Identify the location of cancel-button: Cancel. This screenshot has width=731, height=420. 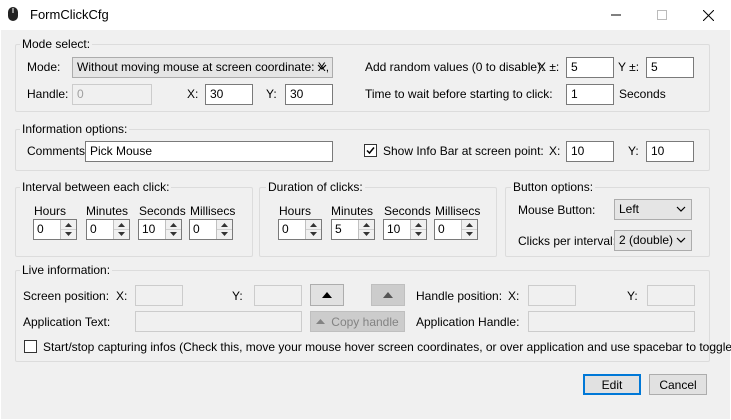
(678, 384).